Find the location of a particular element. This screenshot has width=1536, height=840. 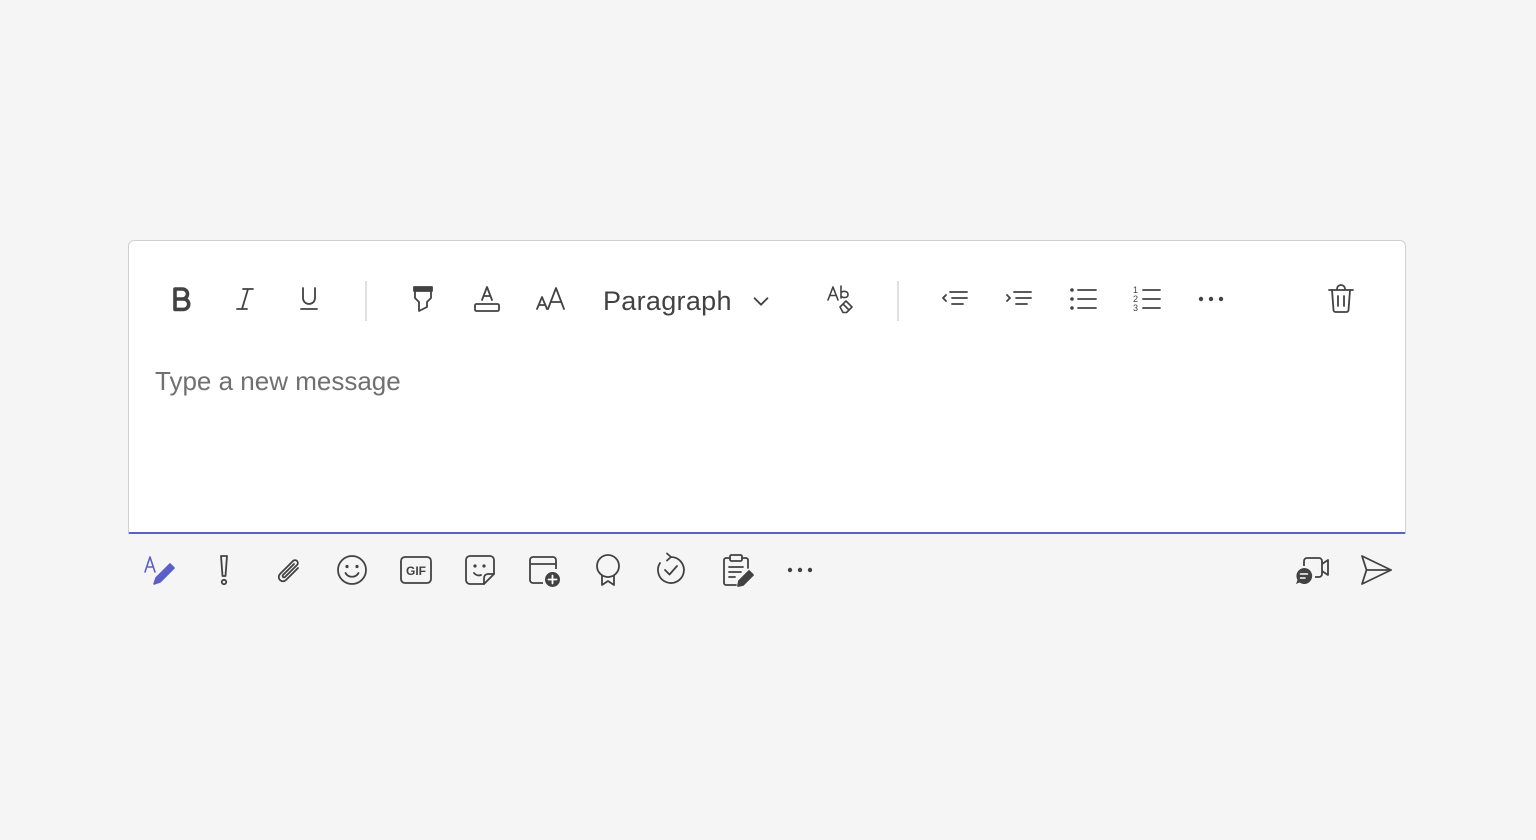

underline-icon is located at coordinates (309, 298).